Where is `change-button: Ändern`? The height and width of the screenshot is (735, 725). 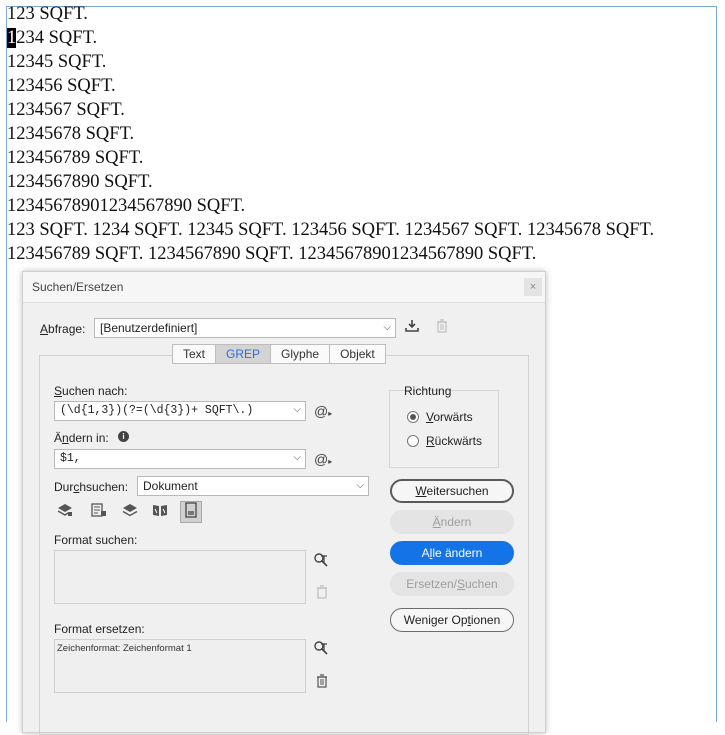 change-button: Ändern is located at coordinates (452, 522).